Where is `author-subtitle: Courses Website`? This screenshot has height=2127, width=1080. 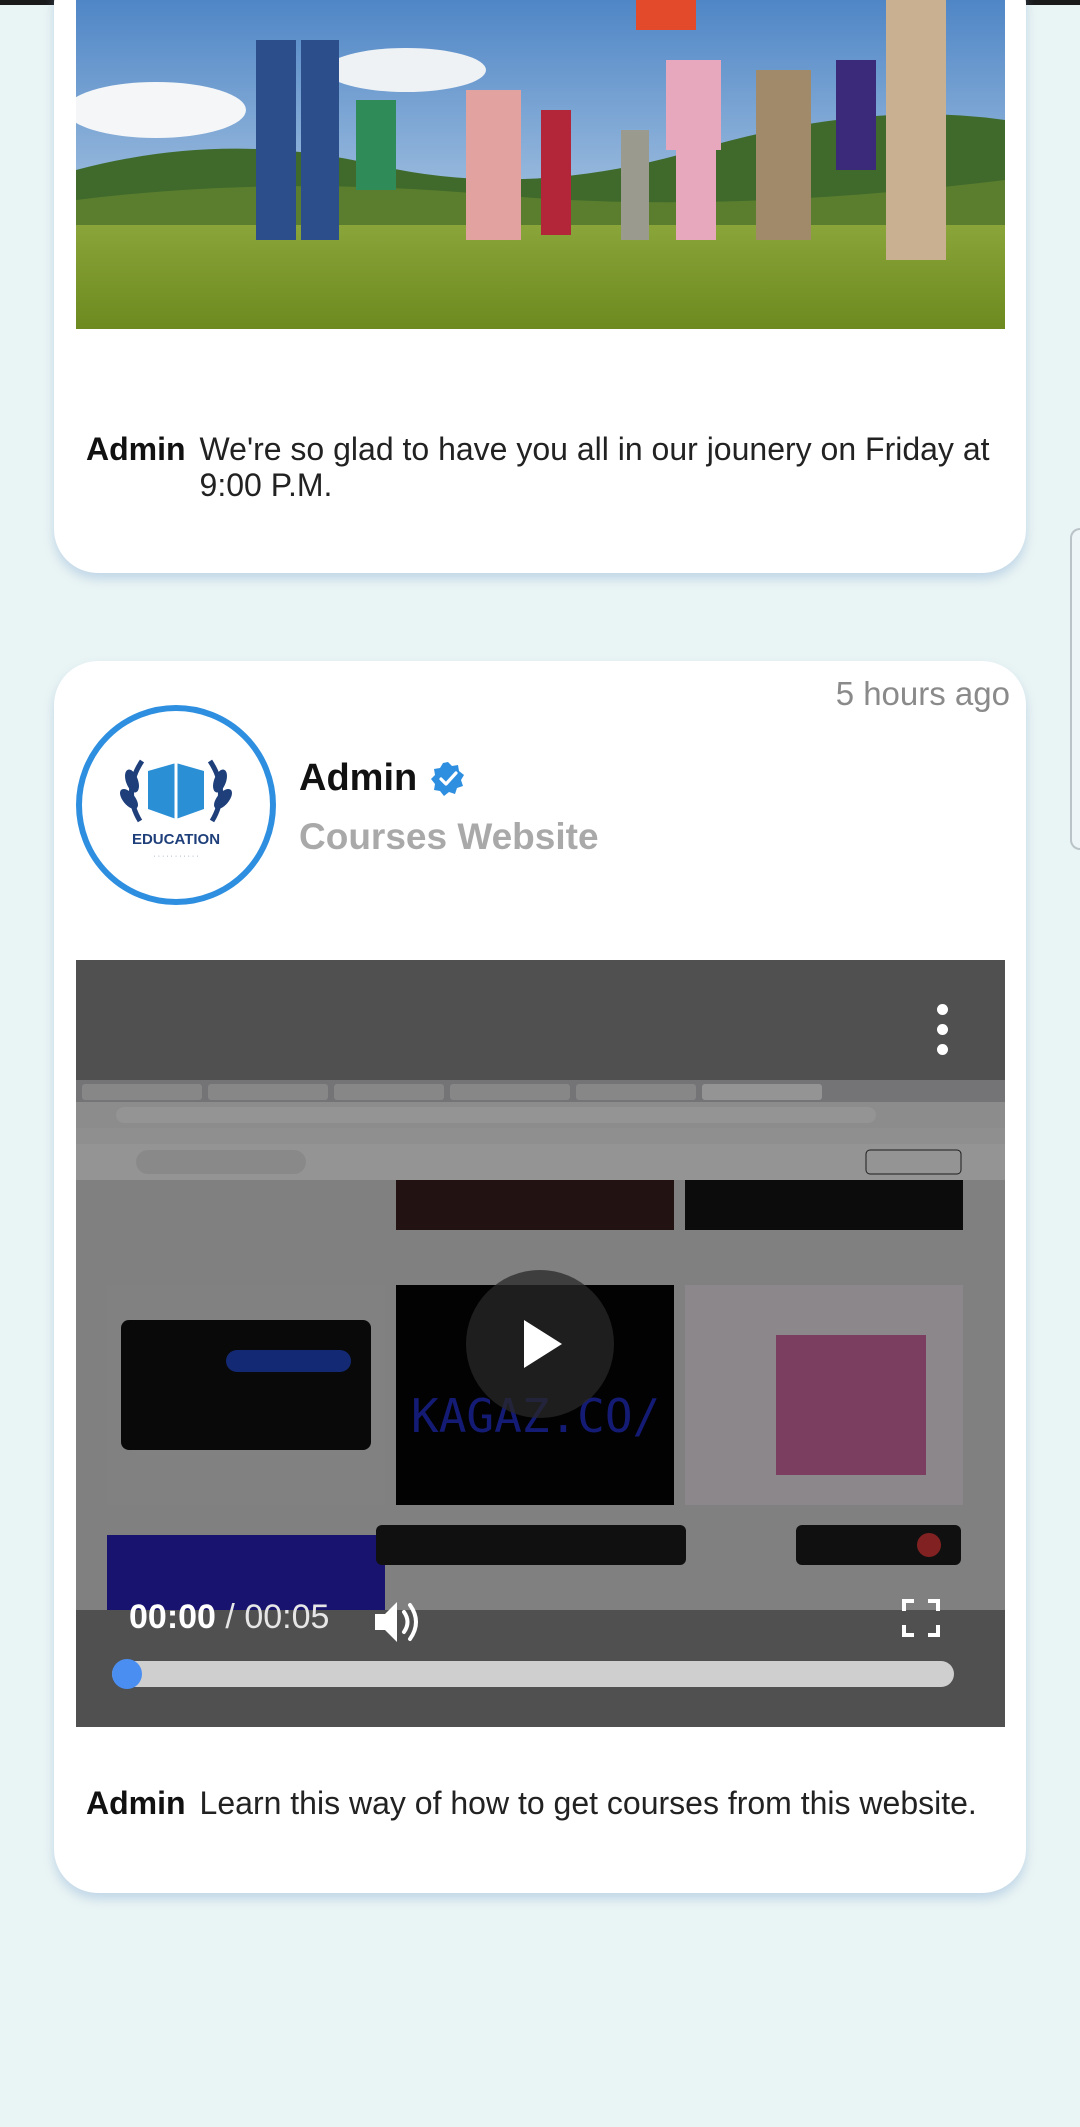
author-subtitle: Courses Website is located at coordinates (449, 836).